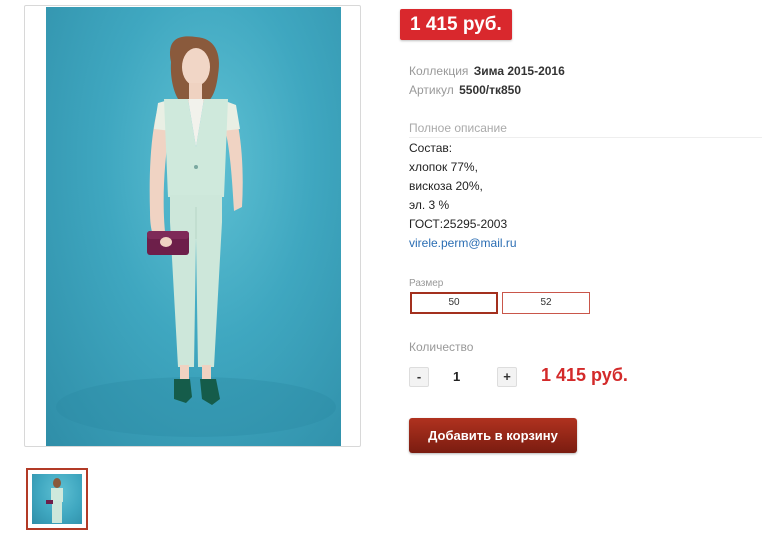 The width and height of the screenshot is (762, 538). I want to click on description-line: ГОСТ:25295-2003, so click(458, 224).